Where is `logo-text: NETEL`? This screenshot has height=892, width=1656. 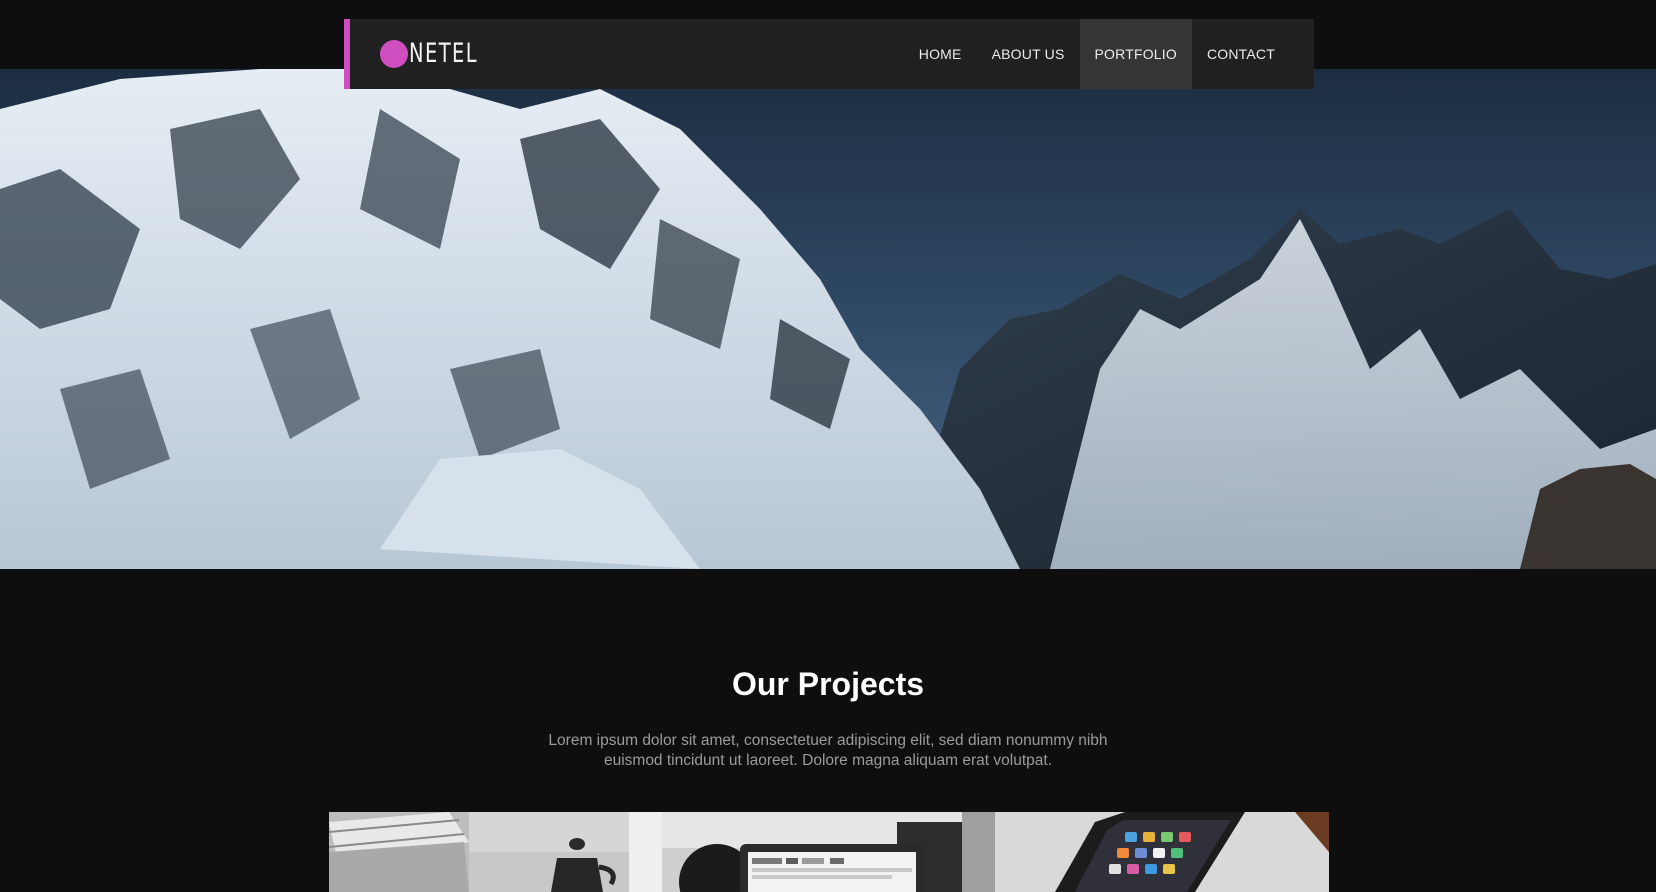
logo-text: NETEL is located at coordinates (444, 53).